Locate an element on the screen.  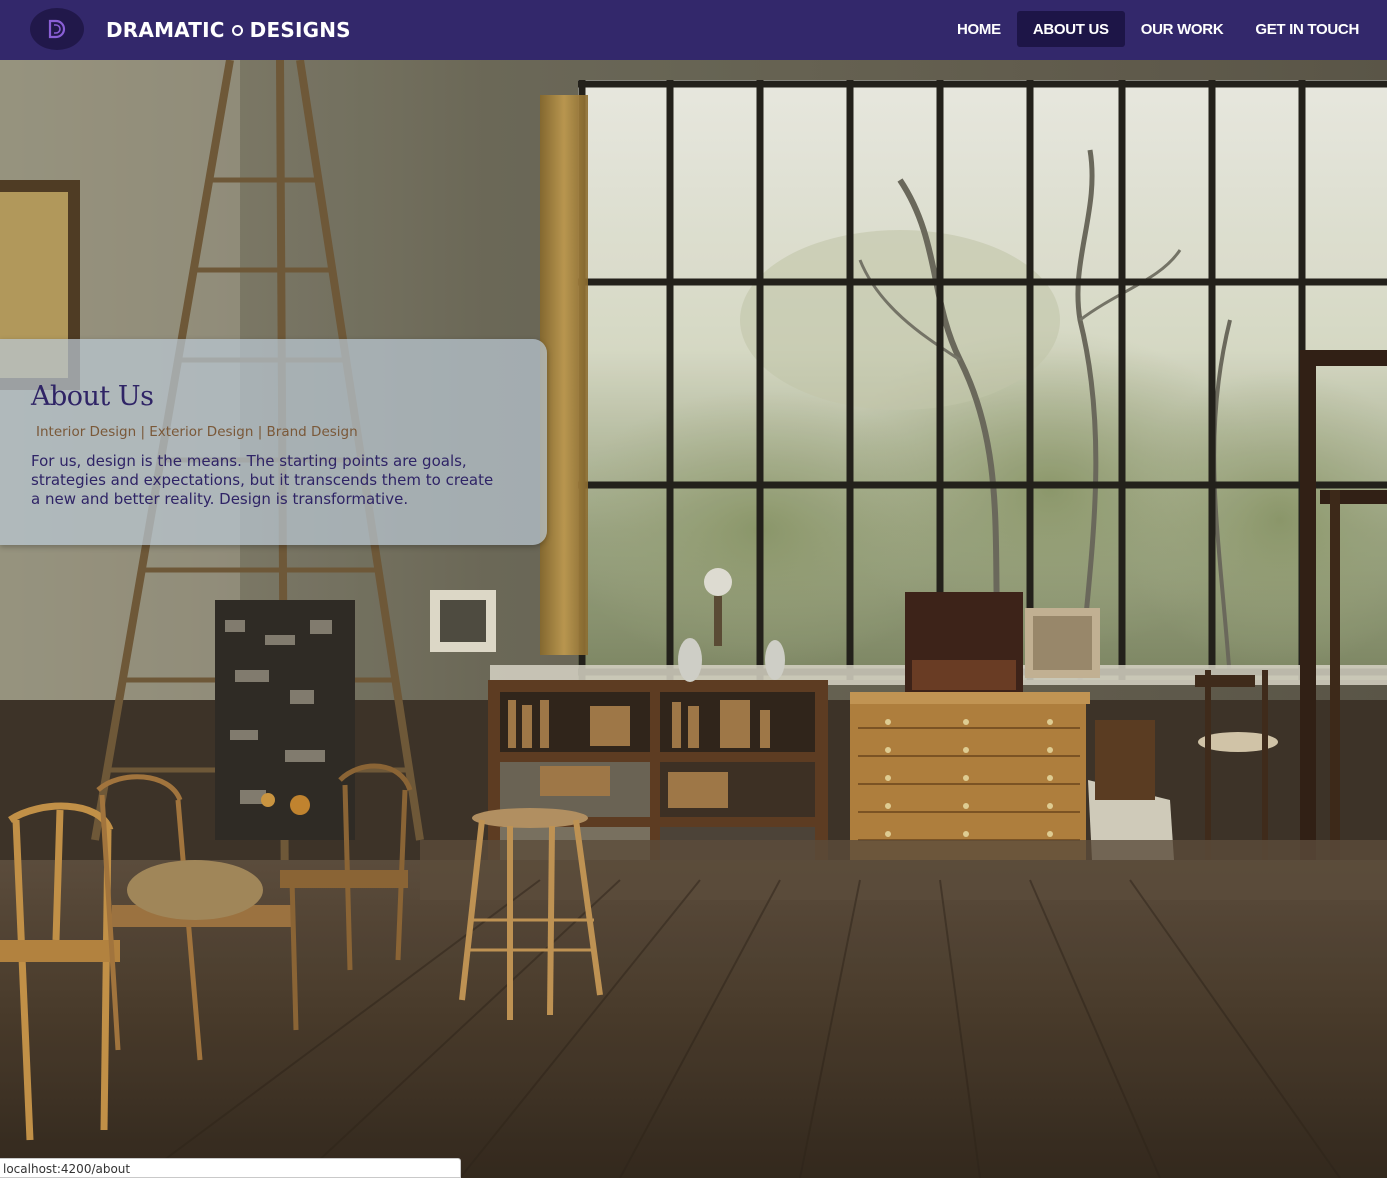
nav-item-home: HOME is located at coordinates (979, 29).